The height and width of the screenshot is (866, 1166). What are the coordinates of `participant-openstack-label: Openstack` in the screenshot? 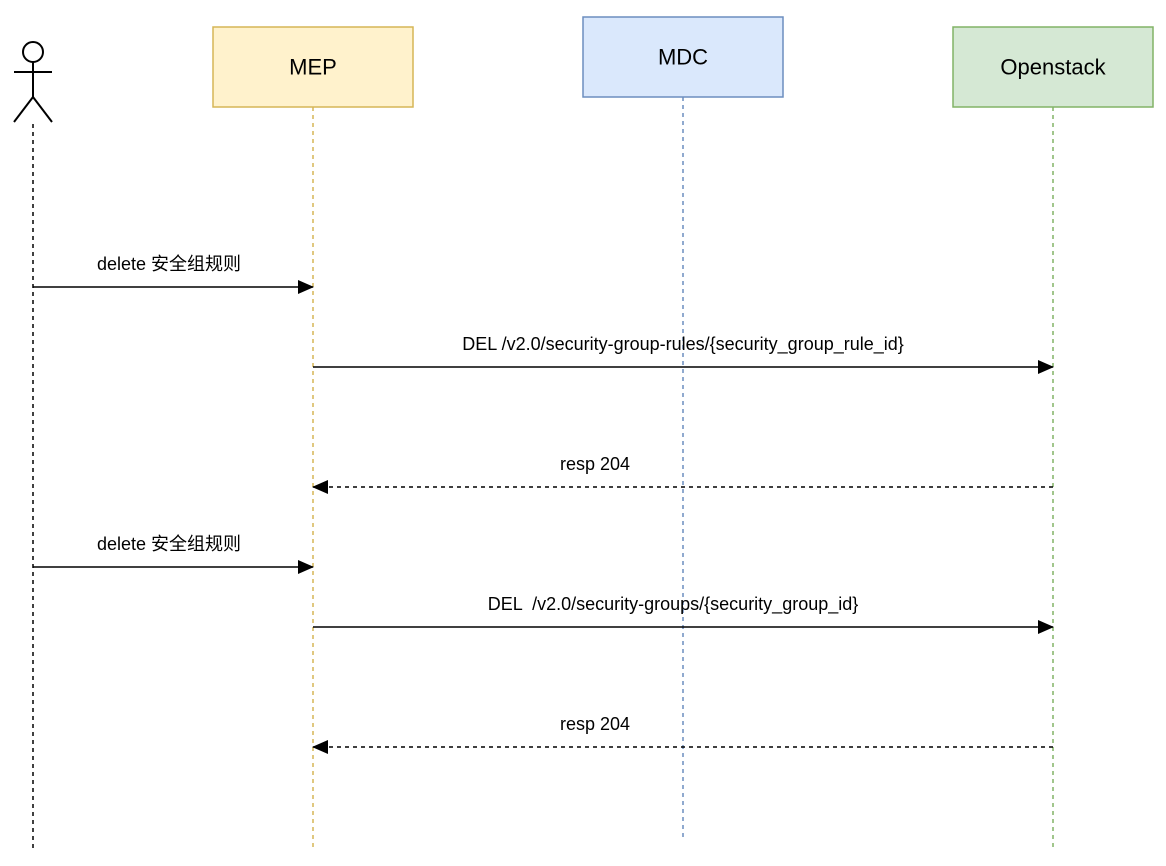 It's located at (1053, 67).